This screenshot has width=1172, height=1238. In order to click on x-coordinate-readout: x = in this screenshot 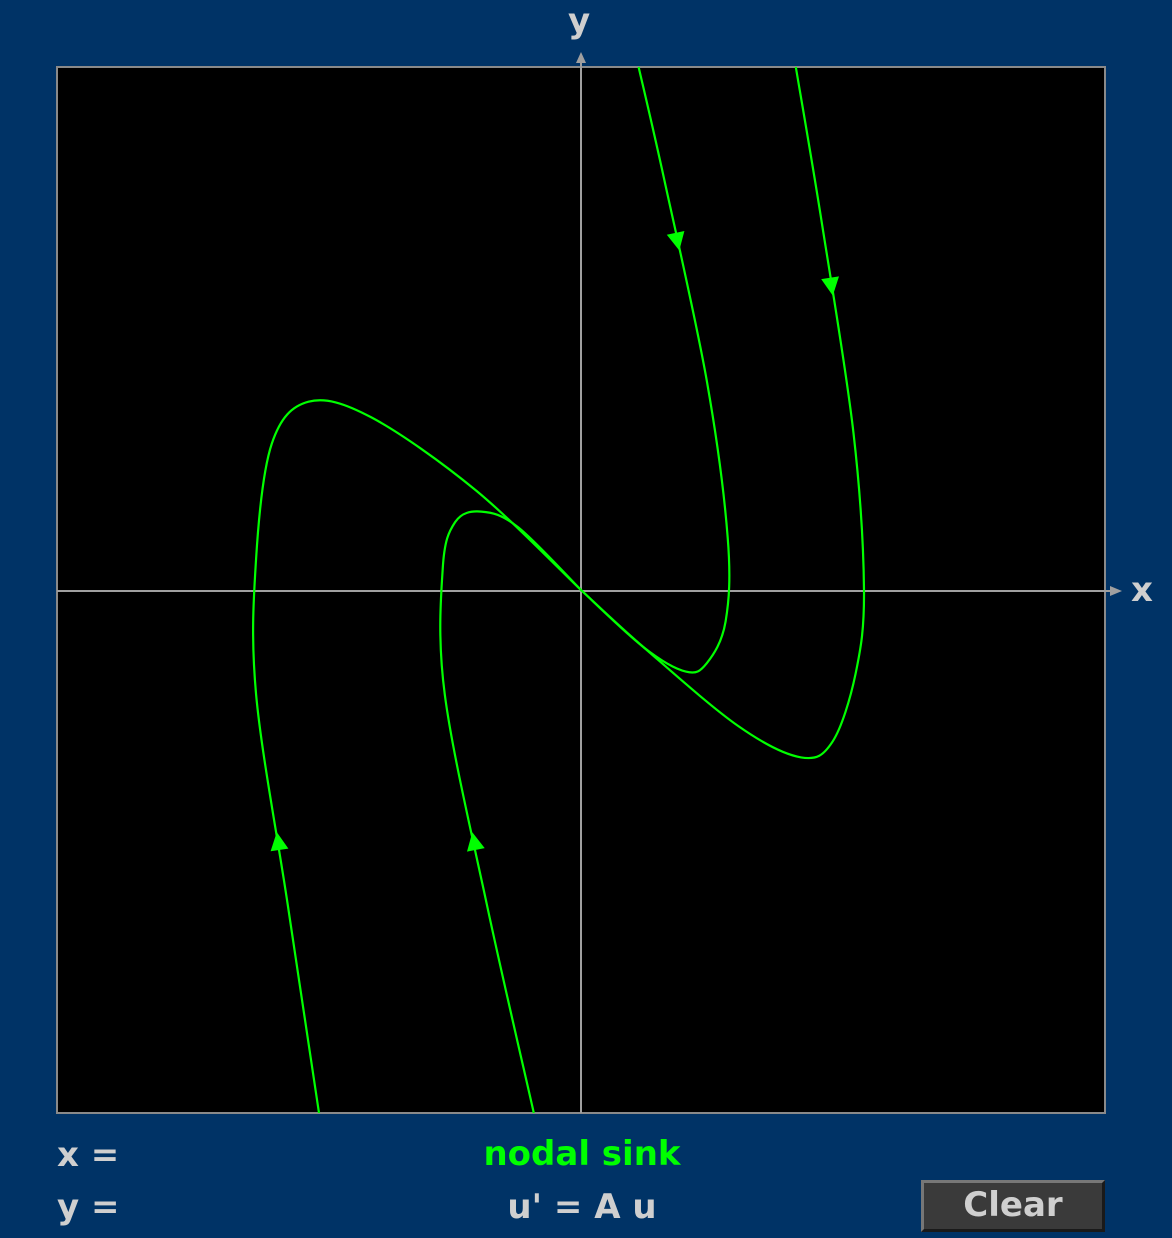, I will do `click(88, 1155)`.